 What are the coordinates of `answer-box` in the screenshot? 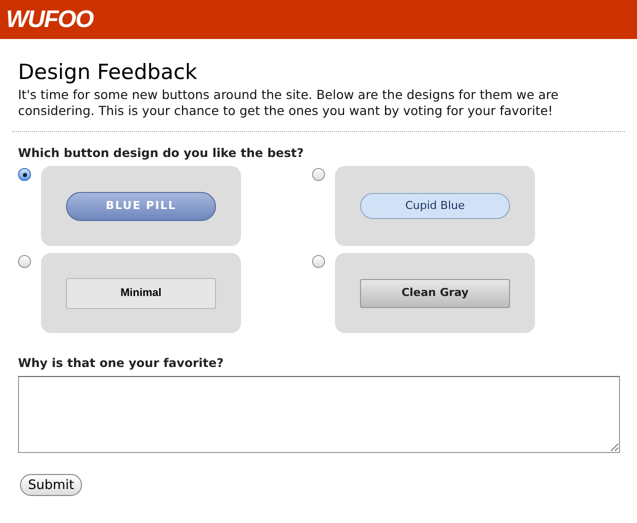 It's located at (319, 414).